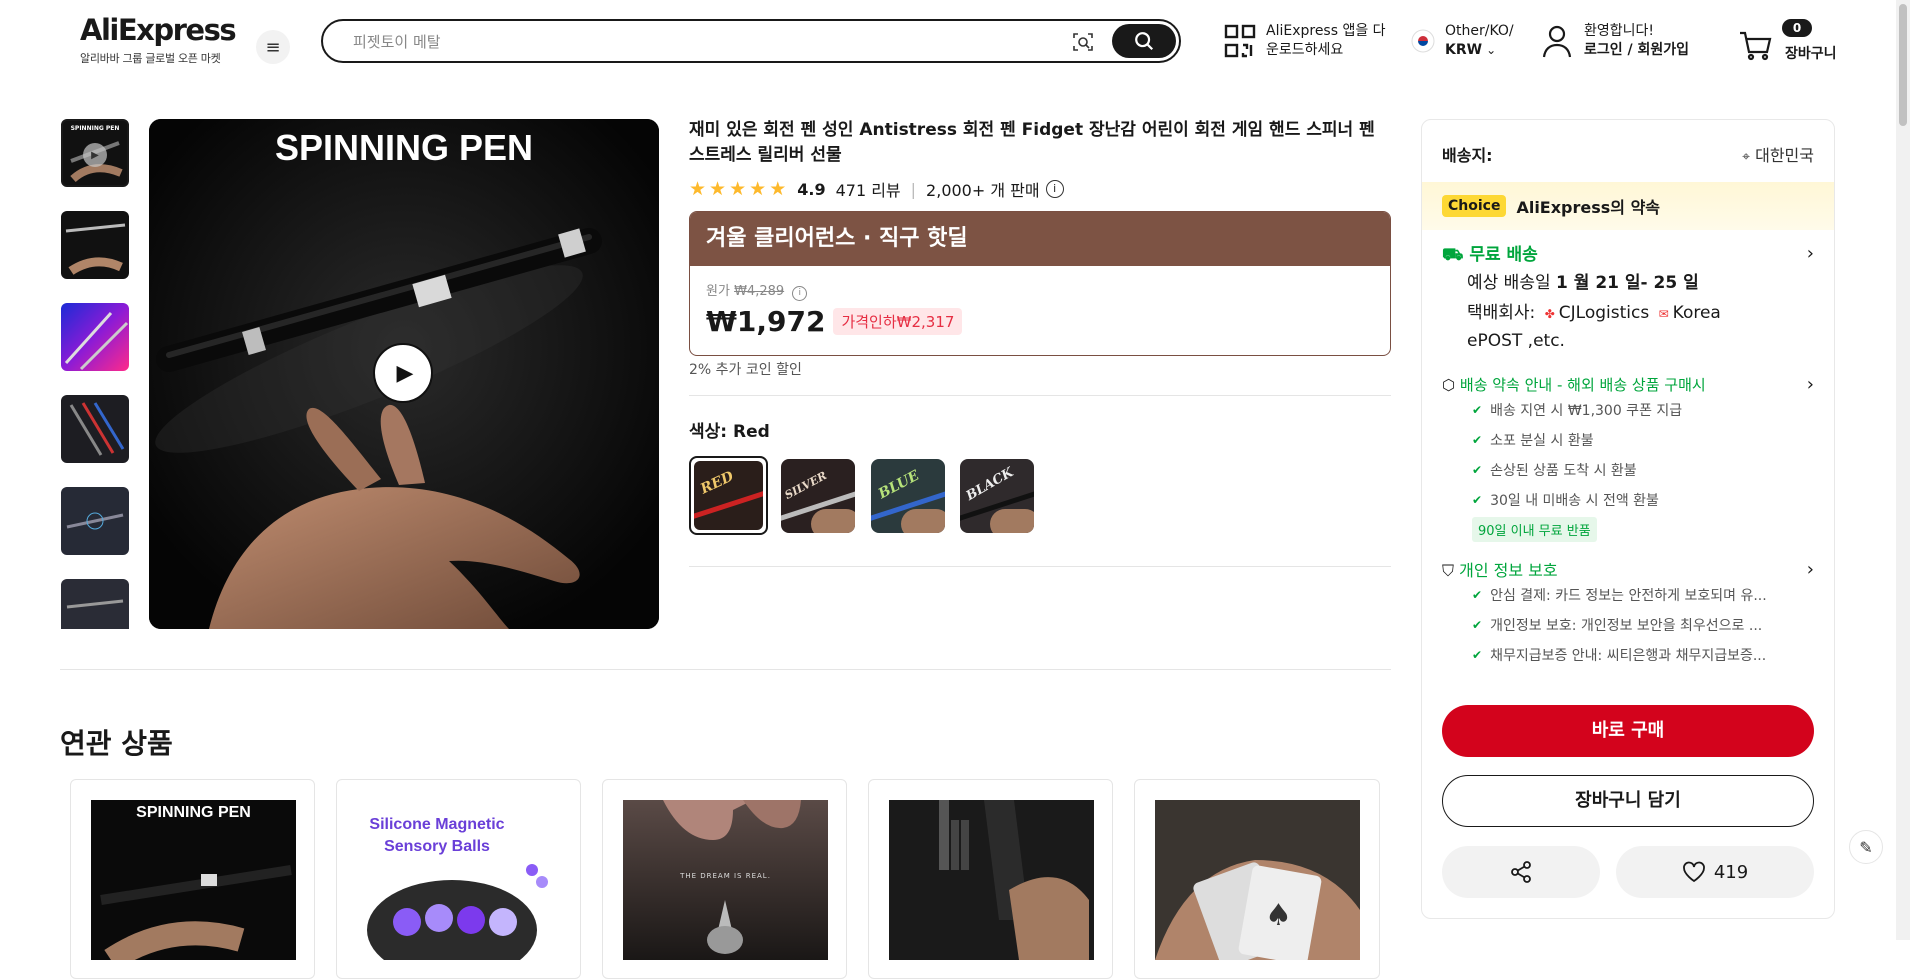 The height and width of the screenshot is (979, 1910). Describe the element at coordinates (1501, 313) in the screenshot. I see `courier-label: 택배회사:` at that location.